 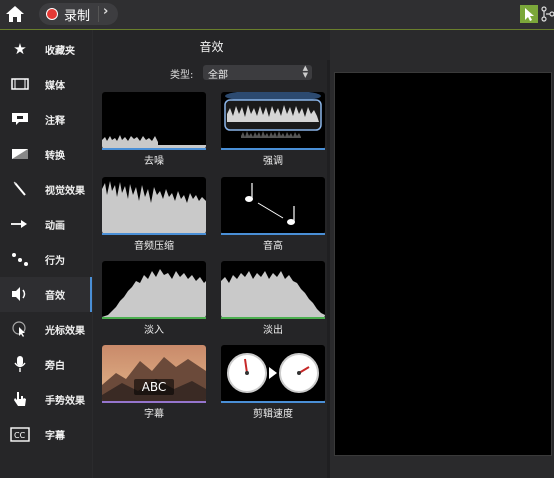 I want to click on animation-arrow-icon, so click(x=20, y=224).